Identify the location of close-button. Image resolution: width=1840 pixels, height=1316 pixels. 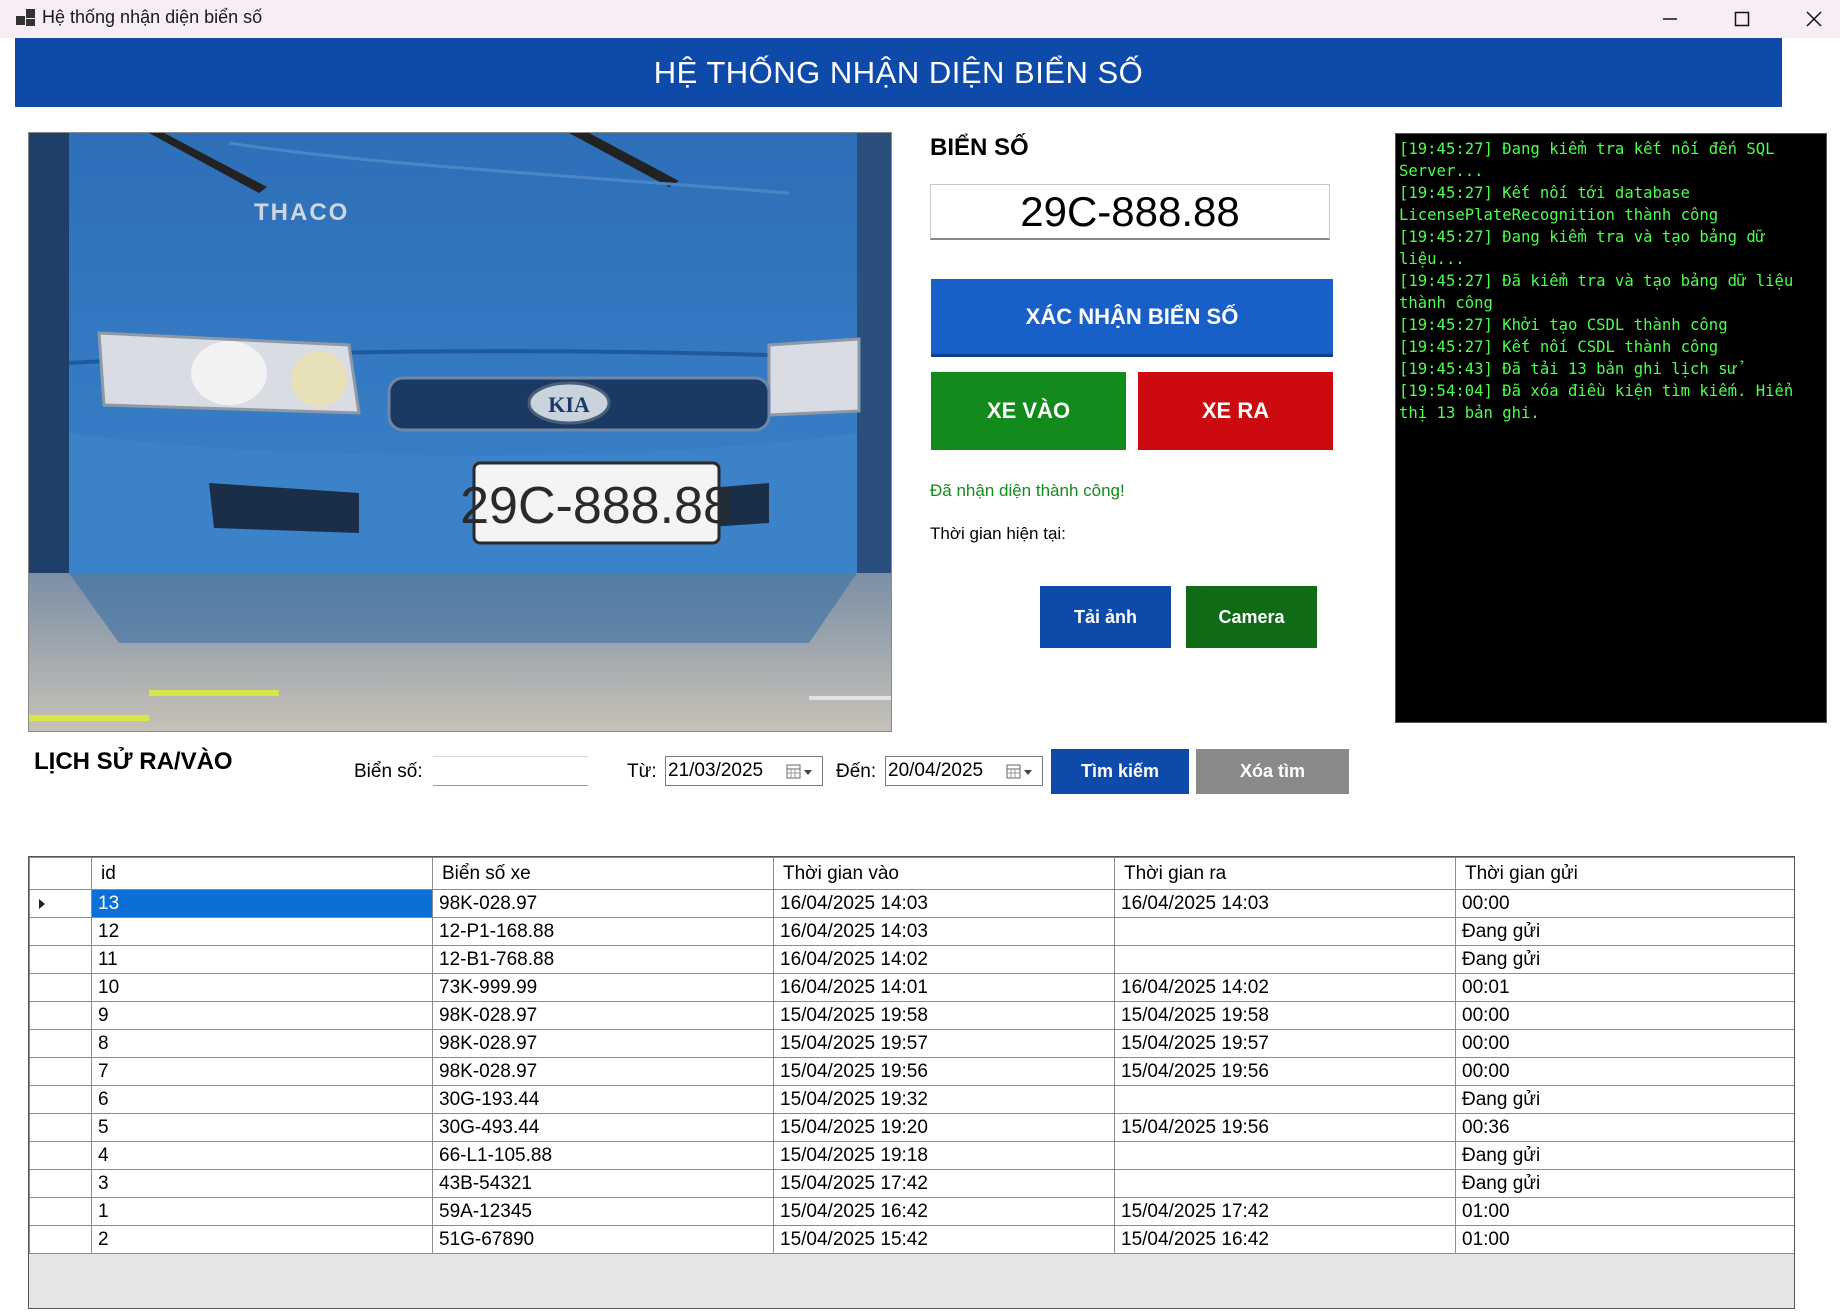
(1809, 19).